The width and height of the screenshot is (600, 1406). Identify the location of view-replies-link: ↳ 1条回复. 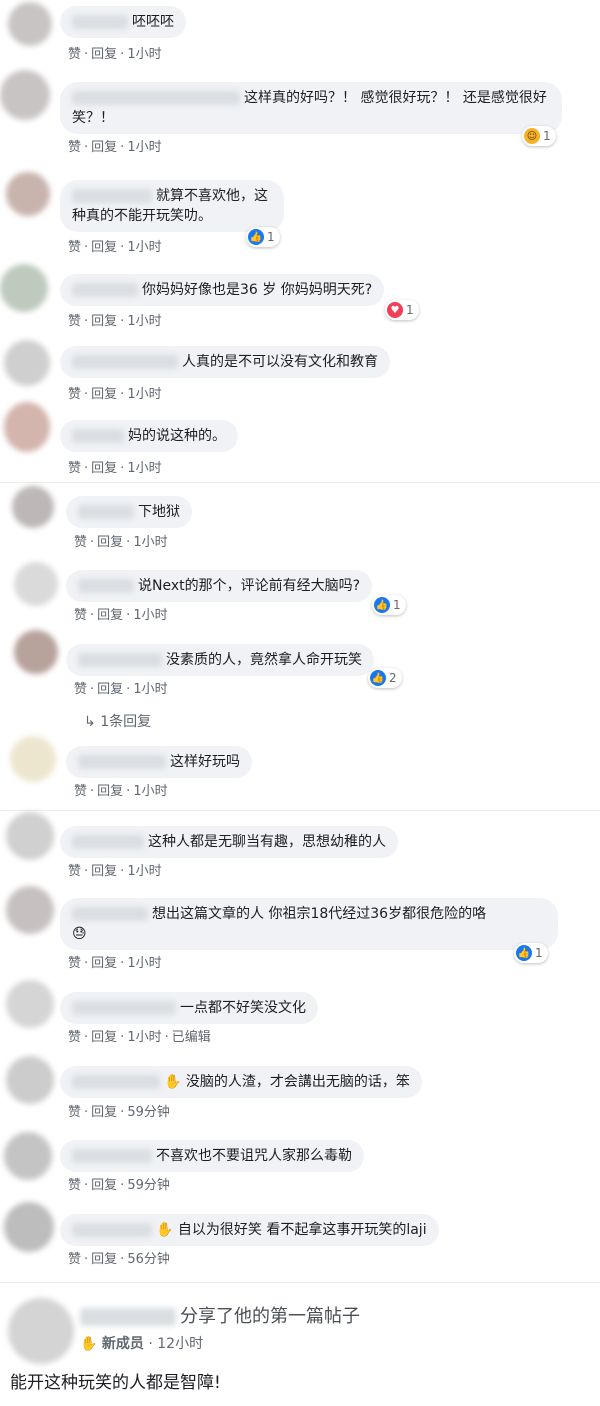
(117, 721).